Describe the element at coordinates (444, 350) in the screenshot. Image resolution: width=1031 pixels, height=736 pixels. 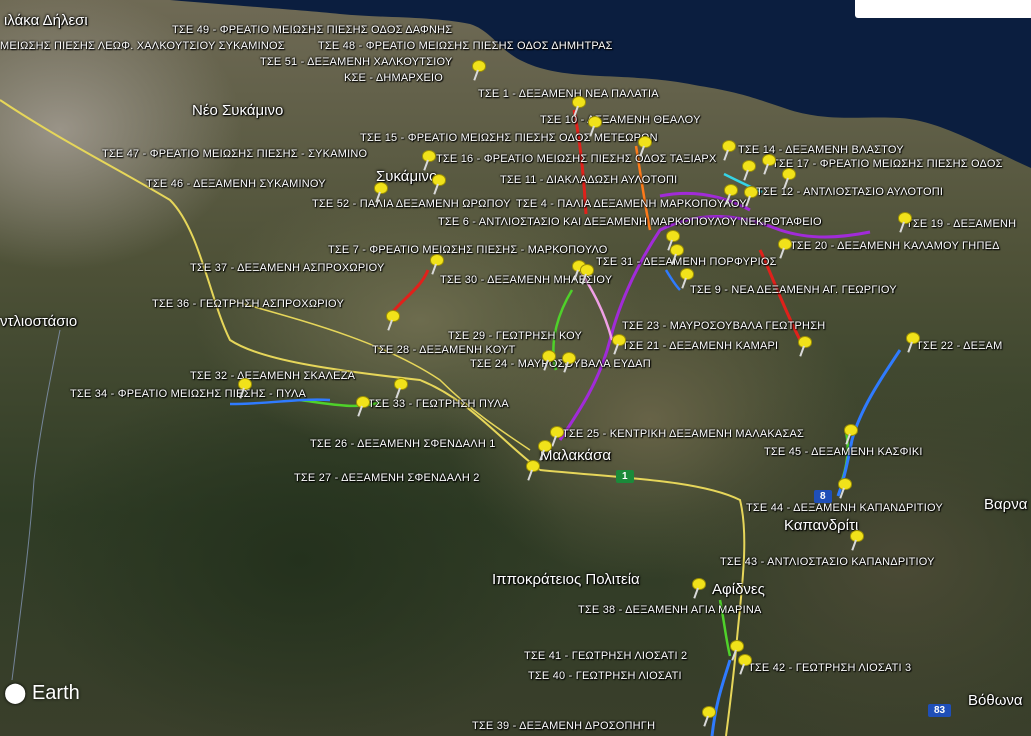
I see `label-tse-28: ΤΣΕ 28 - ΔΕΞΑΜΕΝΗ ΚΟΥΤ` at that location.